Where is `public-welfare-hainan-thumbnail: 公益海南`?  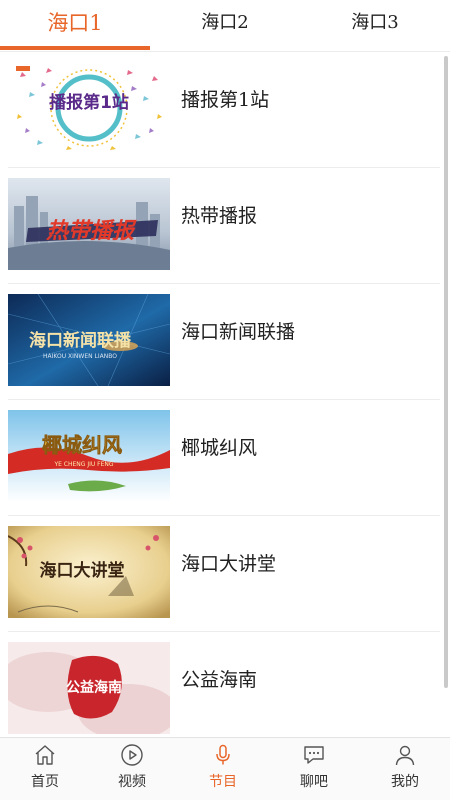
public-welfare-hainan-thumbnail: 公益海南 is located at coordinates (89, 688).